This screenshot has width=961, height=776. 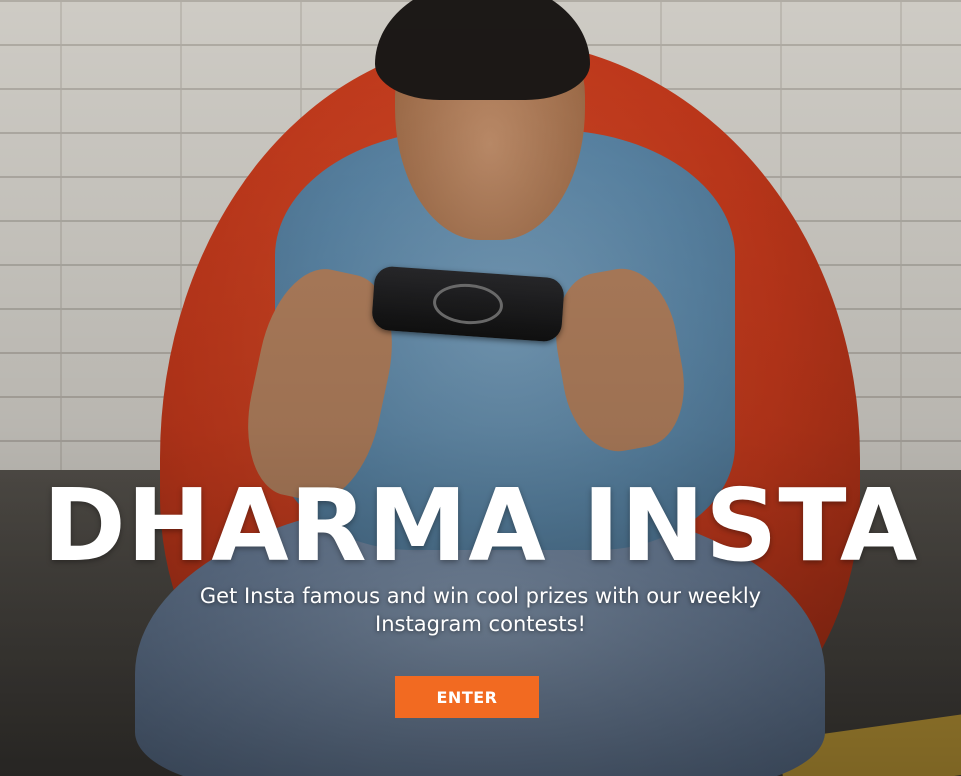 I want to click on enter-button: ENTER, so click(x=467, y=697).